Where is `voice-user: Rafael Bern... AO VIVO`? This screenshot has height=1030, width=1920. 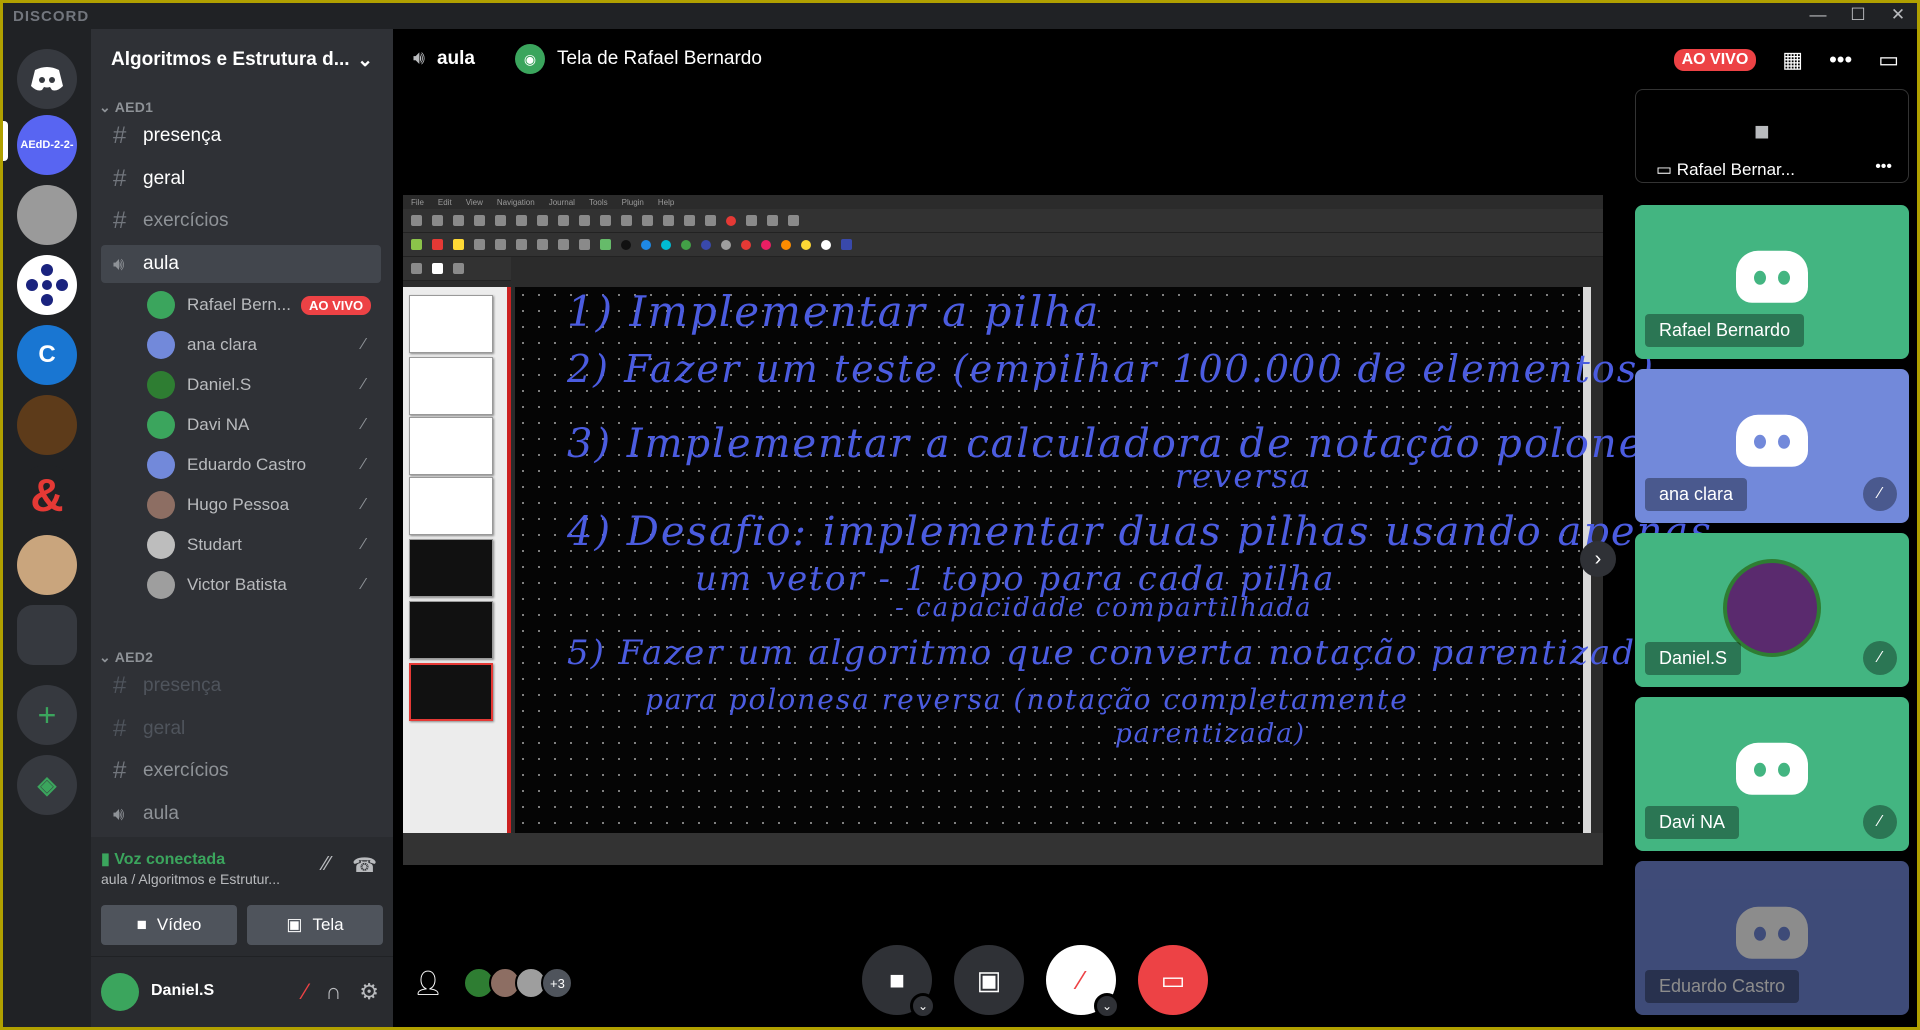 voice-user: Rafael Bern... AO VIVO is located at coordinates (264, 305).